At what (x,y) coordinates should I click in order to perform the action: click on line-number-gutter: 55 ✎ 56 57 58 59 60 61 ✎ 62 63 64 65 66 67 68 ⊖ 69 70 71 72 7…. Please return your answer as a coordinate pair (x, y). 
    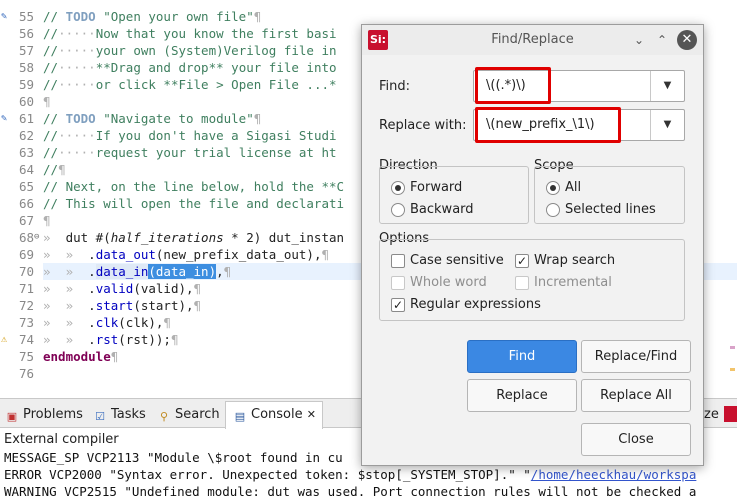
    Looking at the image, I should click on (20, 198).